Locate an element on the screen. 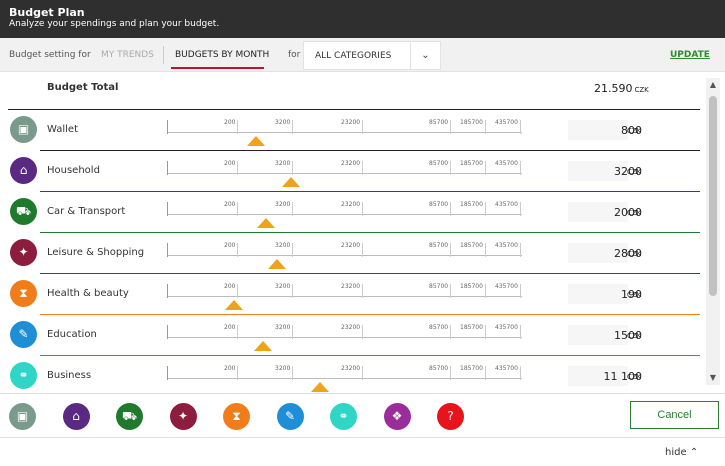  category-select: ALL CATEGORIES ⌄ is located at coordinates (372, 55).